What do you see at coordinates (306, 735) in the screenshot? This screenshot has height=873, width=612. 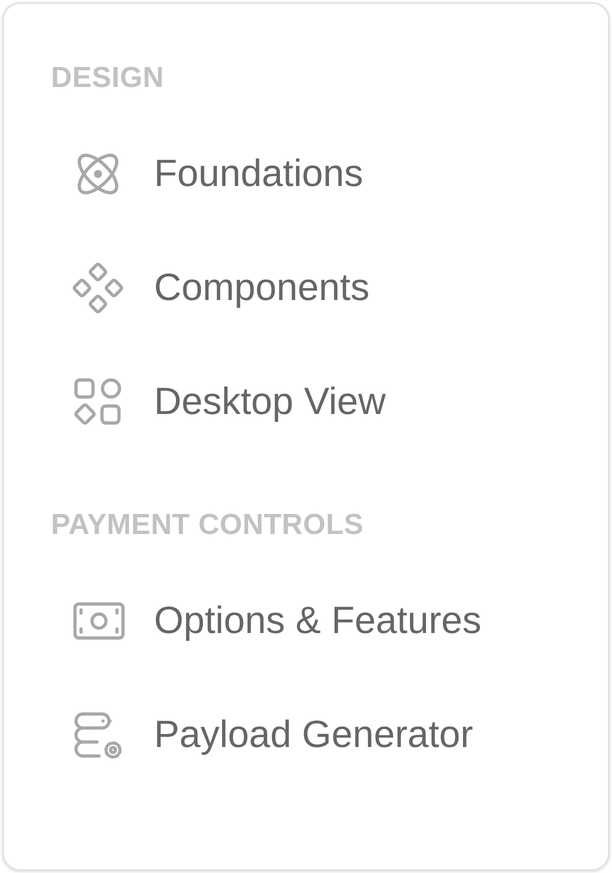 I see `nav-item: Payload Generator` at bounding box center [306, 735].